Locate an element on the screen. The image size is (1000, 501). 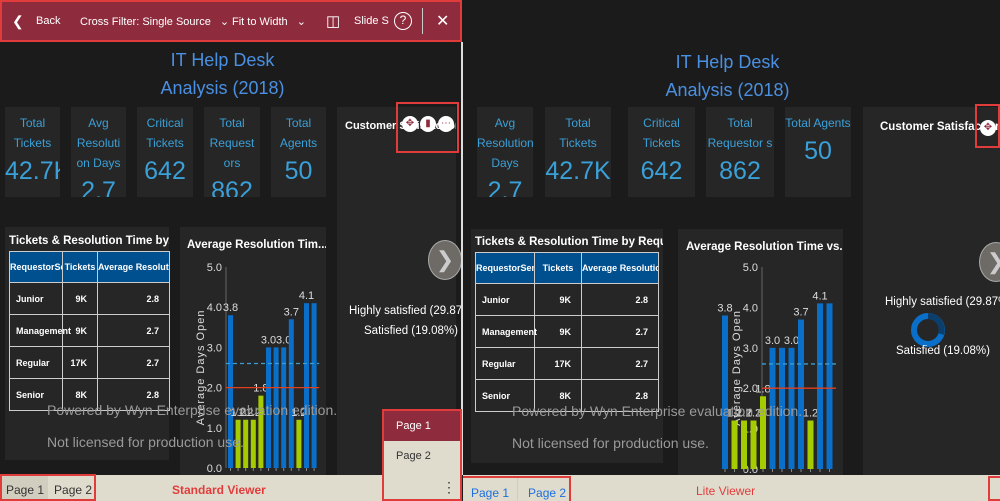
next-page-button: ❯ is located at coordinates (445, 260).